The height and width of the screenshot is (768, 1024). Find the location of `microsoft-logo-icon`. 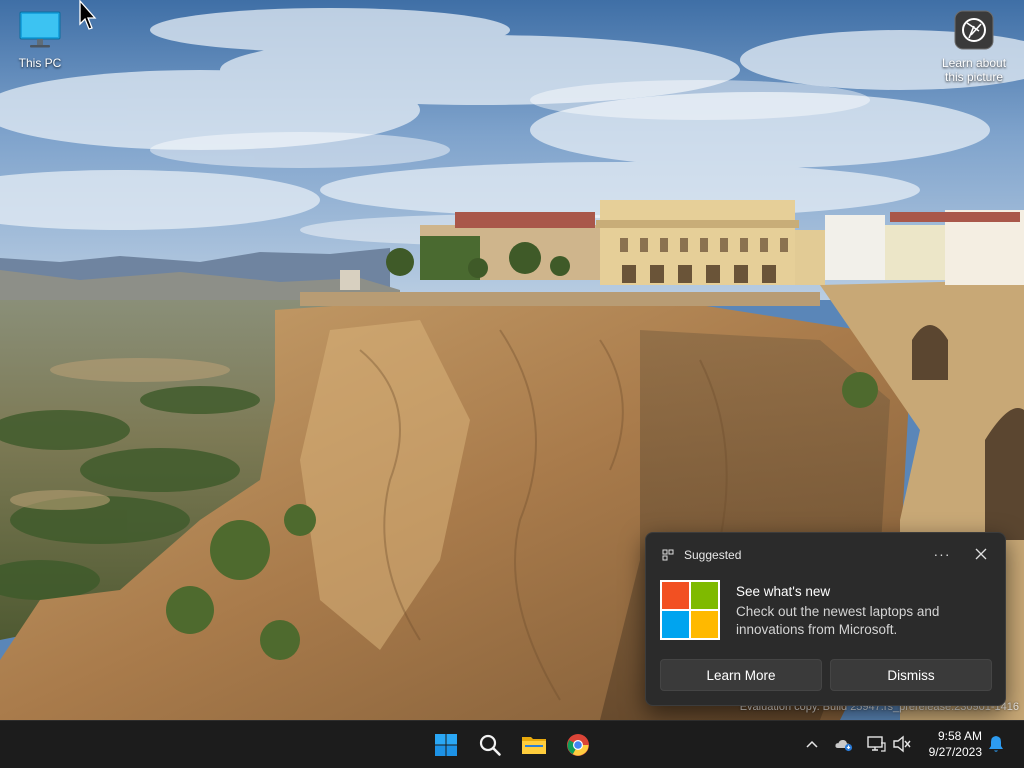

microsoft-logo-icon is located at coordinates (690, 610).